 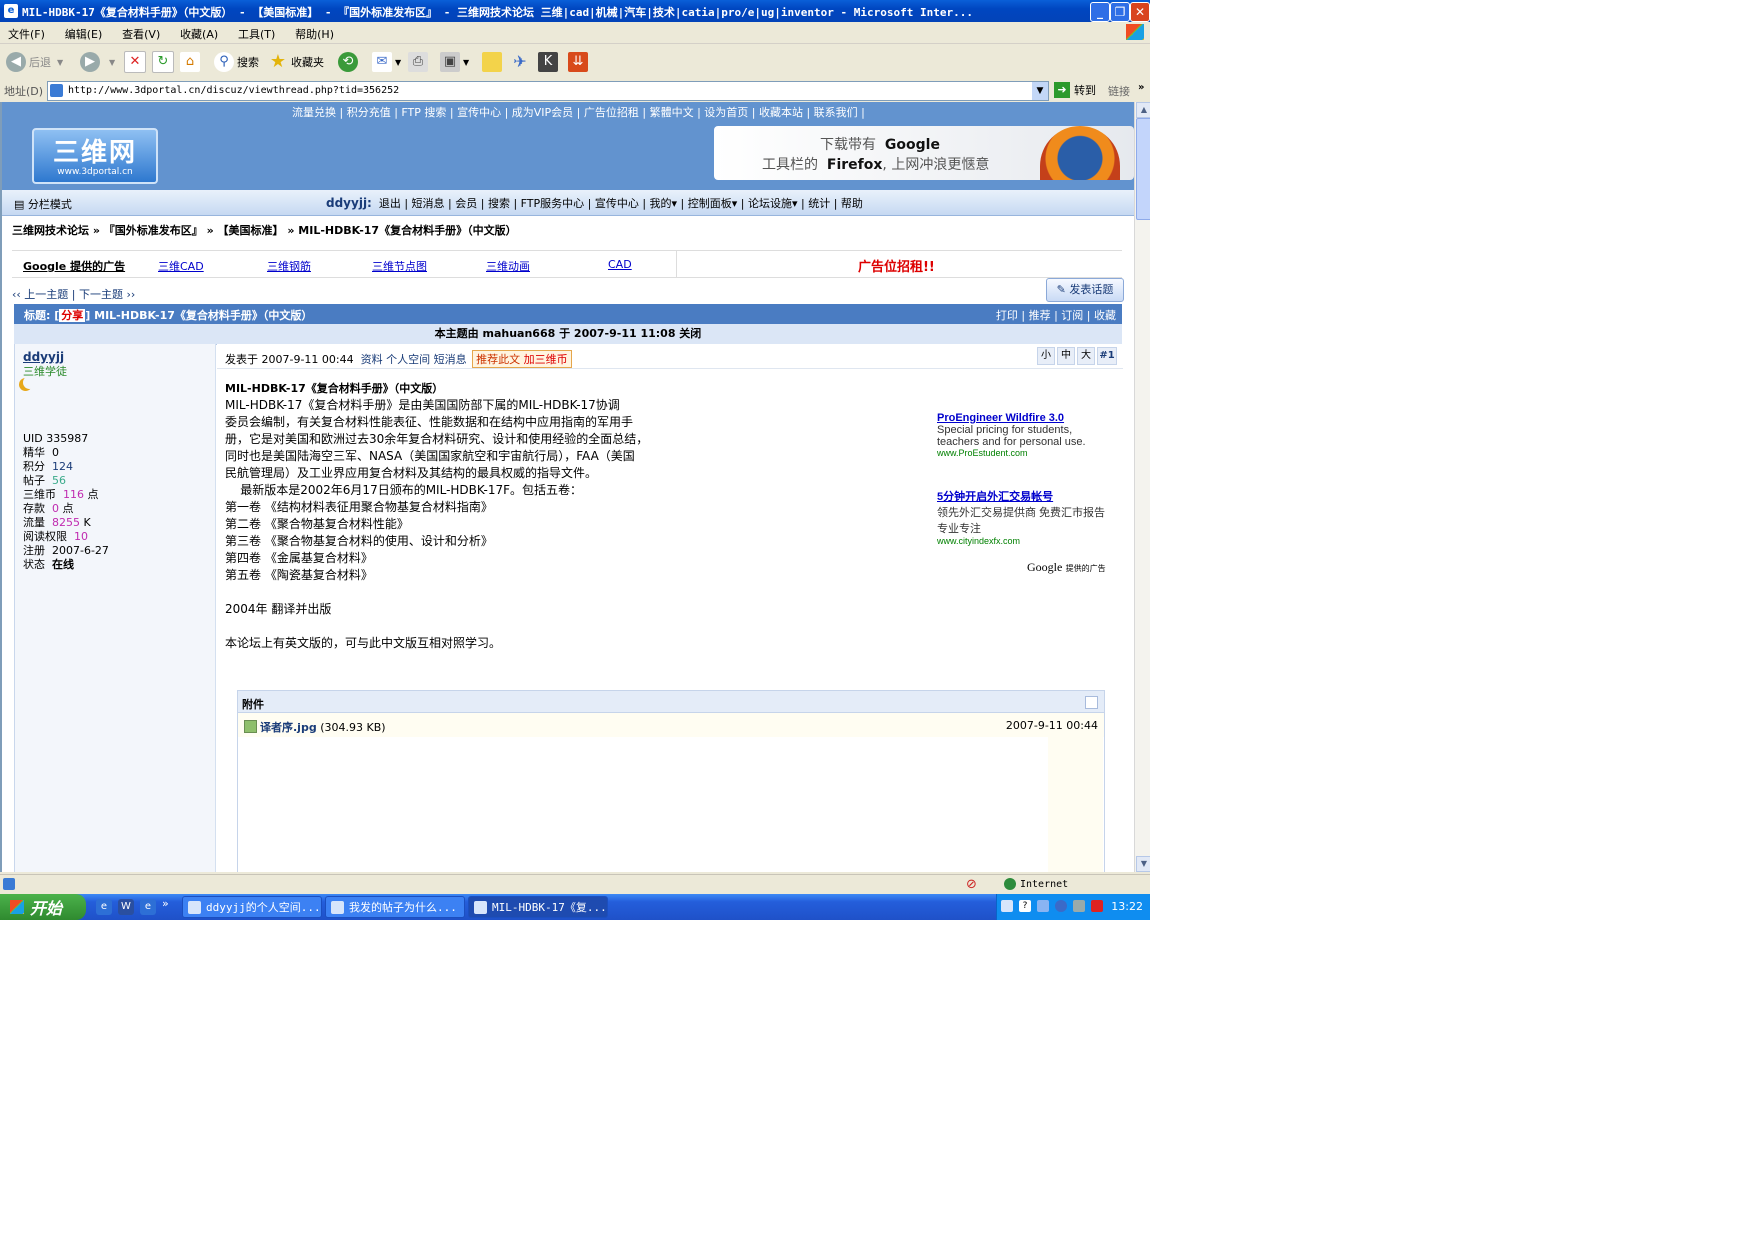 I want to click on messenger-button: ✈, so click(x=521, y=62).